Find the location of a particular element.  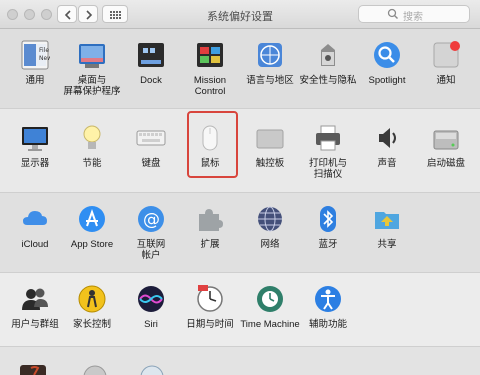

search-icon is located at coordinates (392, 13).